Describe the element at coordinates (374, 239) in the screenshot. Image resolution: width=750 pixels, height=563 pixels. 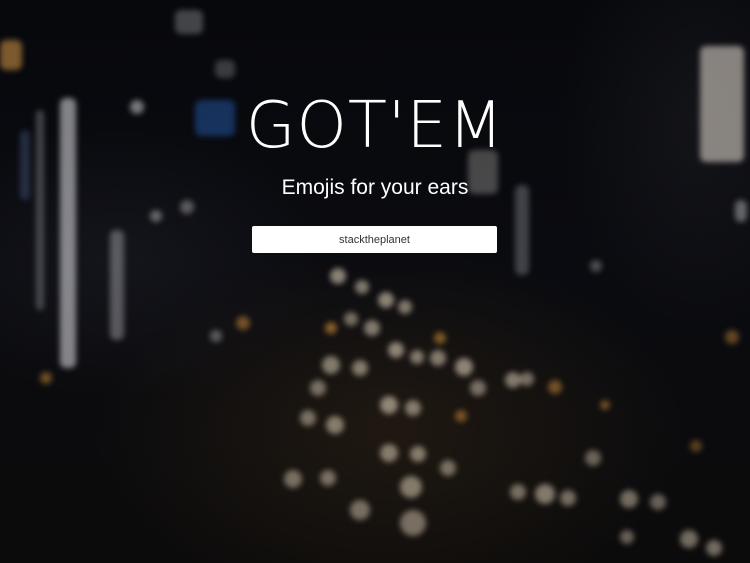
I see `username-input` at that location.